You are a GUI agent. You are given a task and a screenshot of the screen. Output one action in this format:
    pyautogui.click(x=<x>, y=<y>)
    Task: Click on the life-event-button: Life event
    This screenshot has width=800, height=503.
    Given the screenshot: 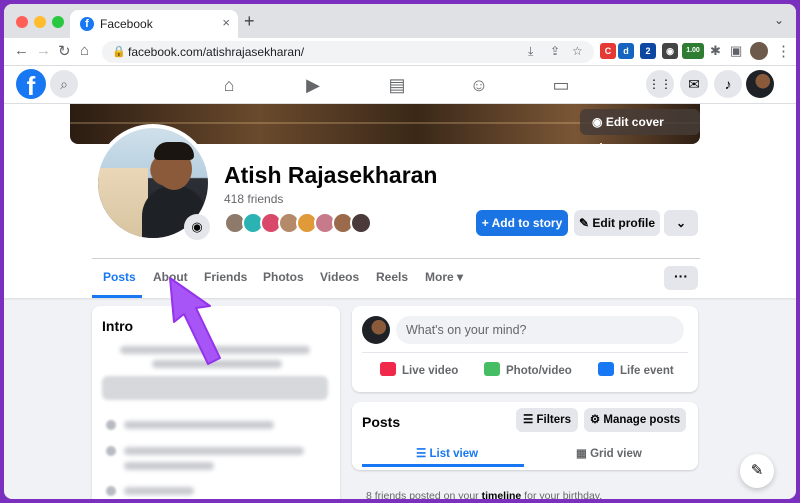 What is the action you would take?
    pyautogui.click(x=636, y=369)
    